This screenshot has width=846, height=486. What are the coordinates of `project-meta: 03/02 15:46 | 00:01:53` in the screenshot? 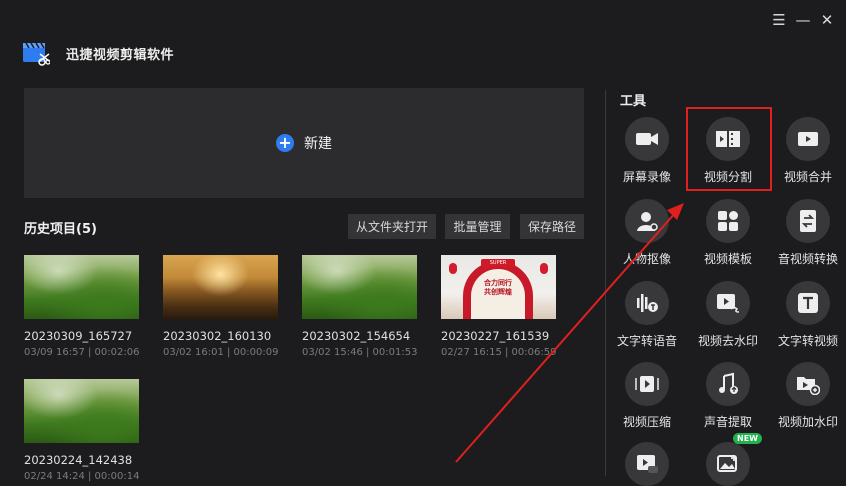 It's located at (360, 352).